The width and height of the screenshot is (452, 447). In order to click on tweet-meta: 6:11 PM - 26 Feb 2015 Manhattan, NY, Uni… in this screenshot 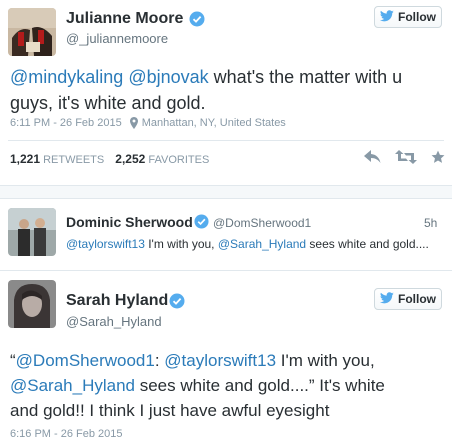, I will do `click(148, 123)`.